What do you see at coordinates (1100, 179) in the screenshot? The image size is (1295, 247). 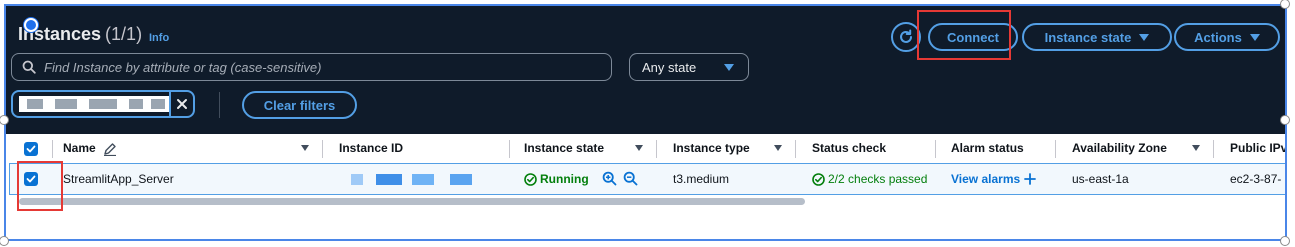 I see `availability-zone-value: us-east-1a` at bounding box center [1100, 179].